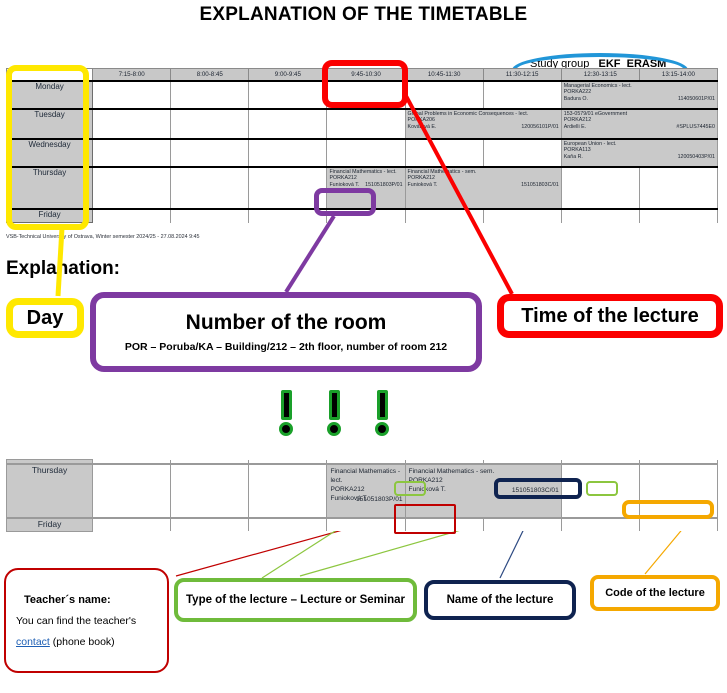 The image size is (727, 693). What do you see at coordinates (451, 471) in the screenshot?
I see `event-name: Financial Mathematics - sem.` at bounding box center [451, 471].